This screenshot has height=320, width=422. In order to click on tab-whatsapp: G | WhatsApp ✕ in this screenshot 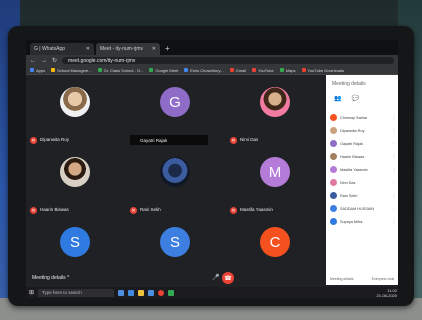, I will do `click(62, 49)`.